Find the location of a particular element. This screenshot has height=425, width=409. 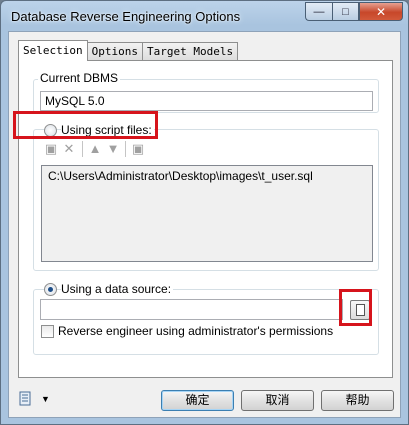

maximize-icon: □ is located at coordinates (345, 11).